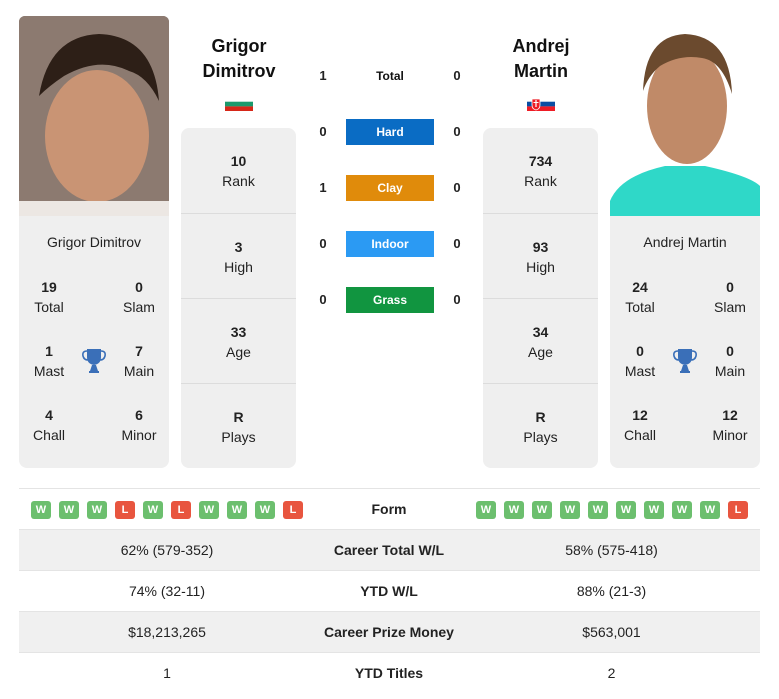 The height and width of the screenshot is (699, 779). Describe the element at coordinates (239, 59) in the screenshot. I see `player1-name: Grigor Dimitrov` at that location.